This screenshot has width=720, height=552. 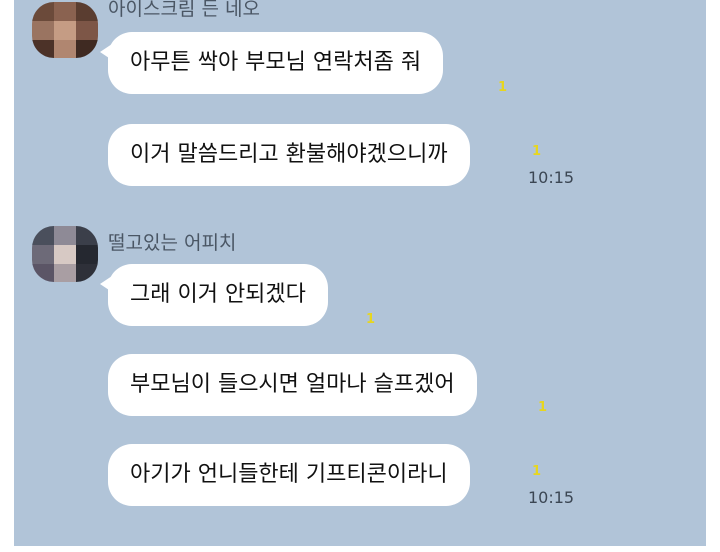 I want to click on sender-name: 아이스크림 든 네오, so click(x=184, y=10).